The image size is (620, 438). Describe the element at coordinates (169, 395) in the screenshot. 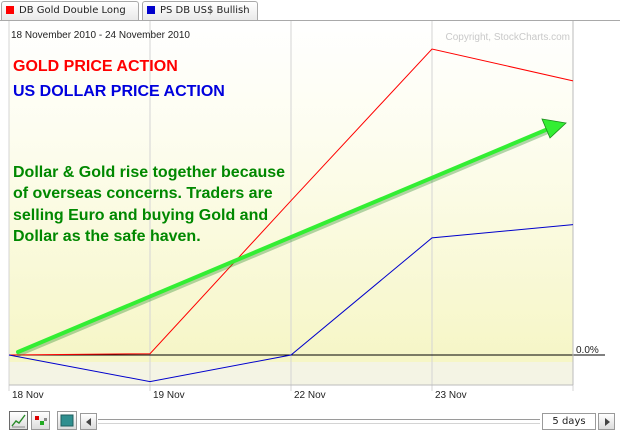

I see `x-tick-label: 19 Nov` at that location.